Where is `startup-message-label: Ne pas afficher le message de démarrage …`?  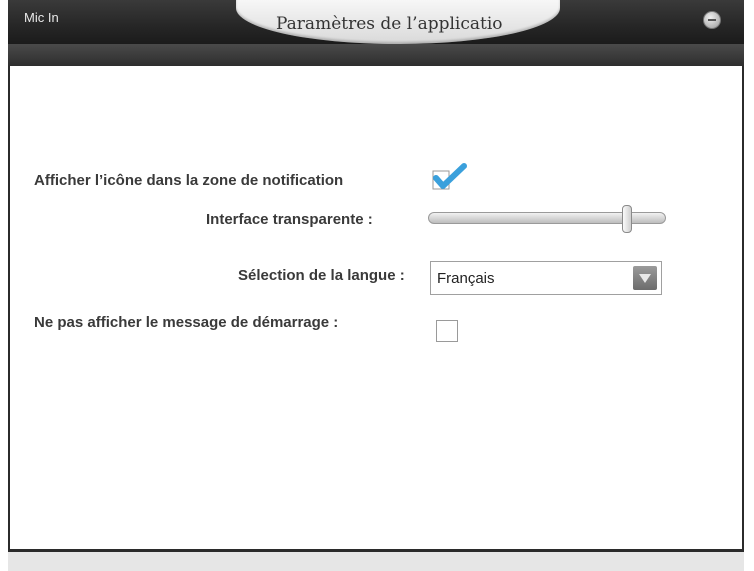 startup-message-label: Ne pas afficher le message de démarrage … is located at coordinates (186, 322).